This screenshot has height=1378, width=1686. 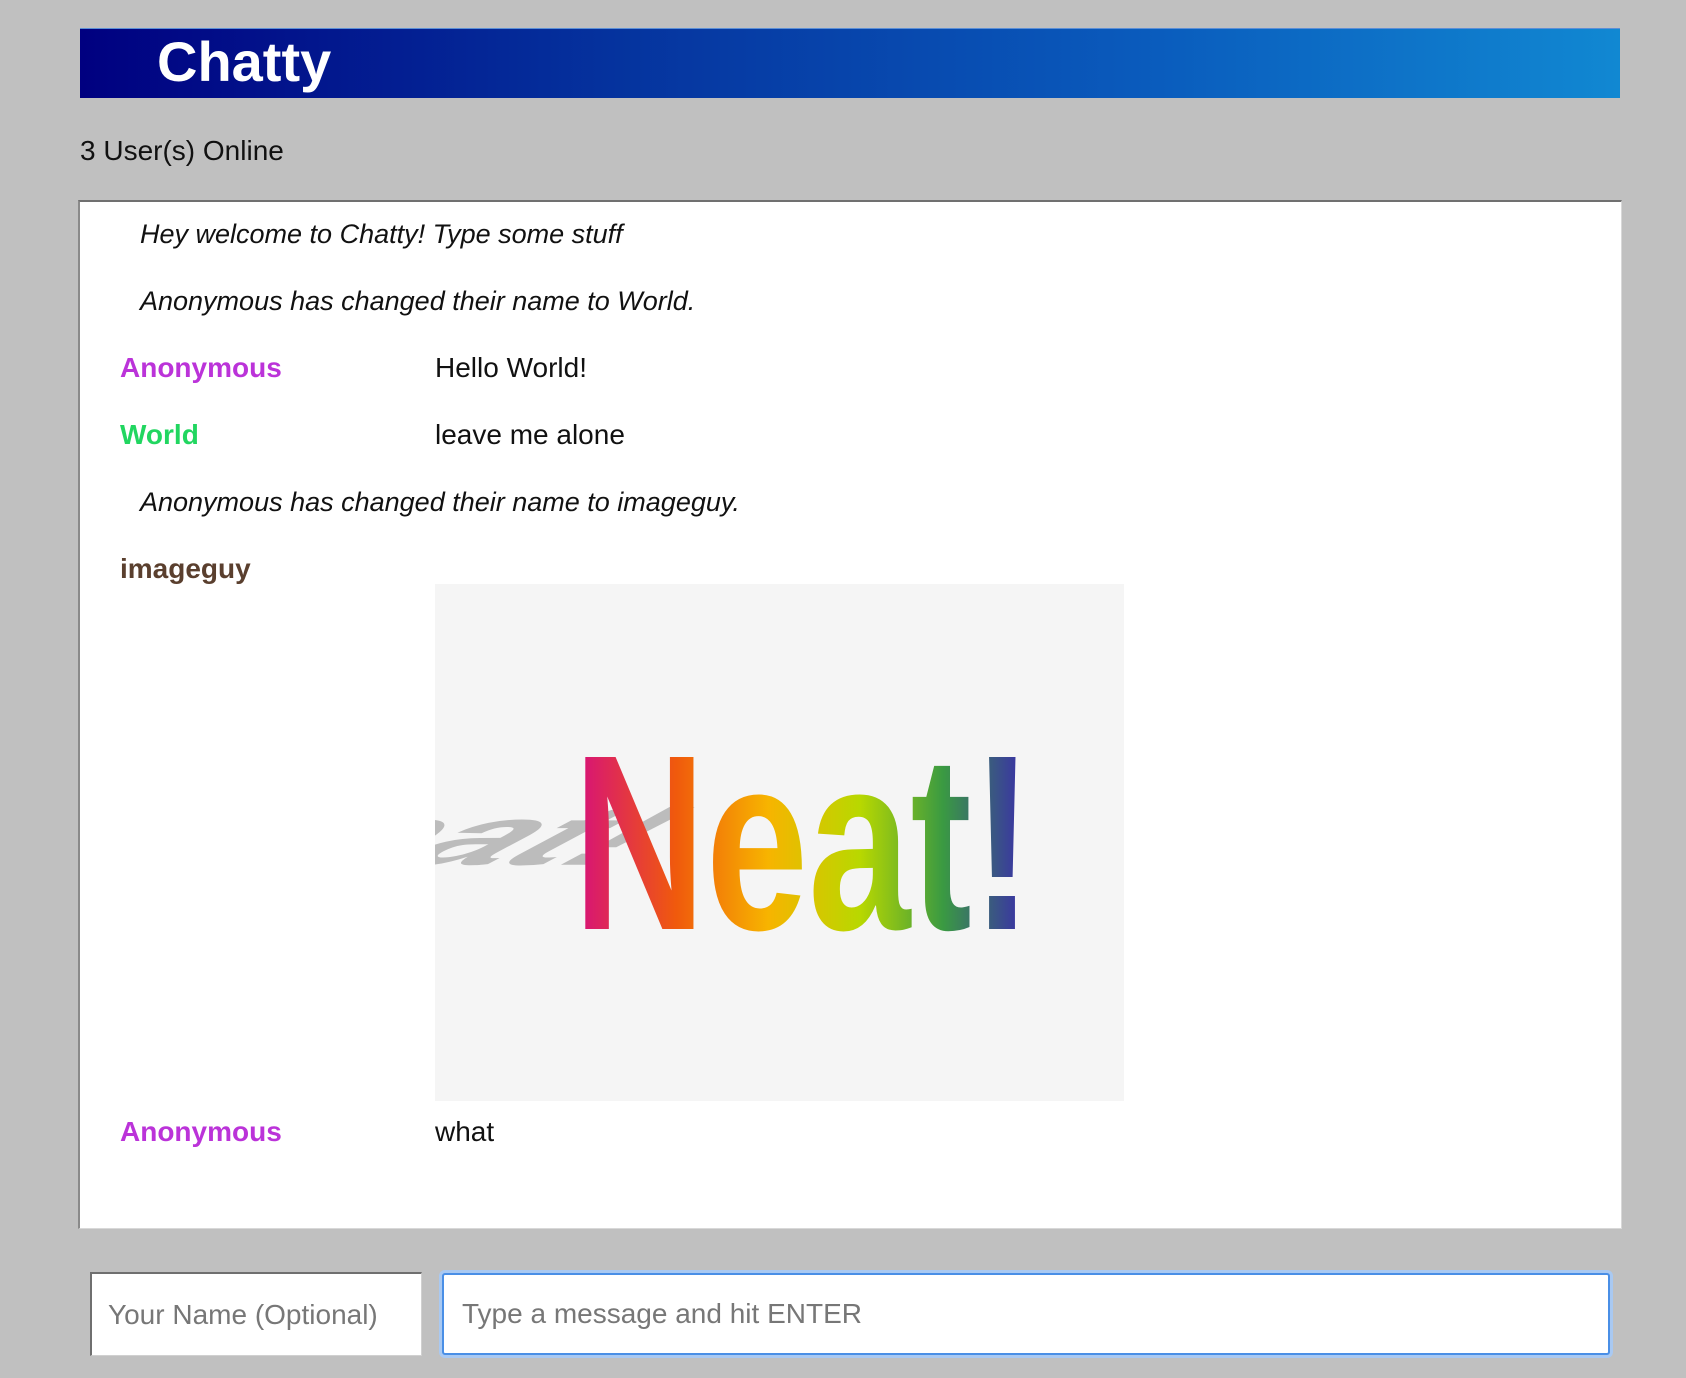 I want to click on image-caption: Neat!, so click(x=803, y=842).